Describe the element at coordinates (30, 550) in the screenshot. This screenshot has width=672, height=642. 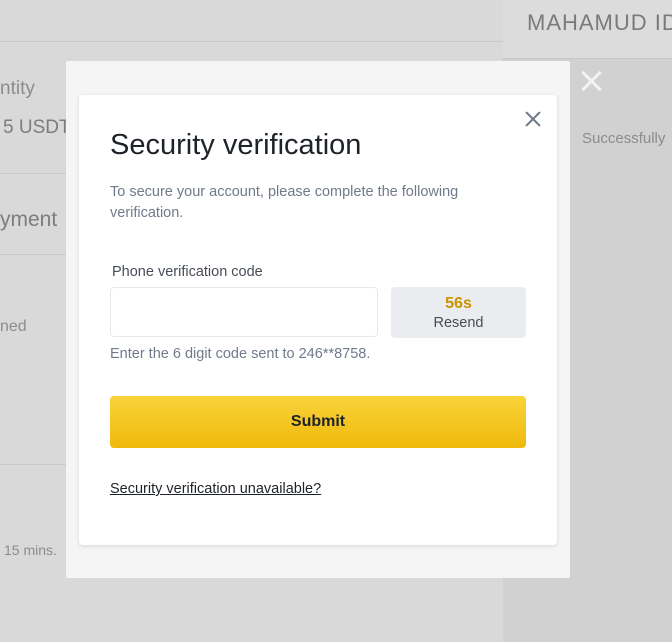
I see `background-text-timer: 15 mins.` at that location.